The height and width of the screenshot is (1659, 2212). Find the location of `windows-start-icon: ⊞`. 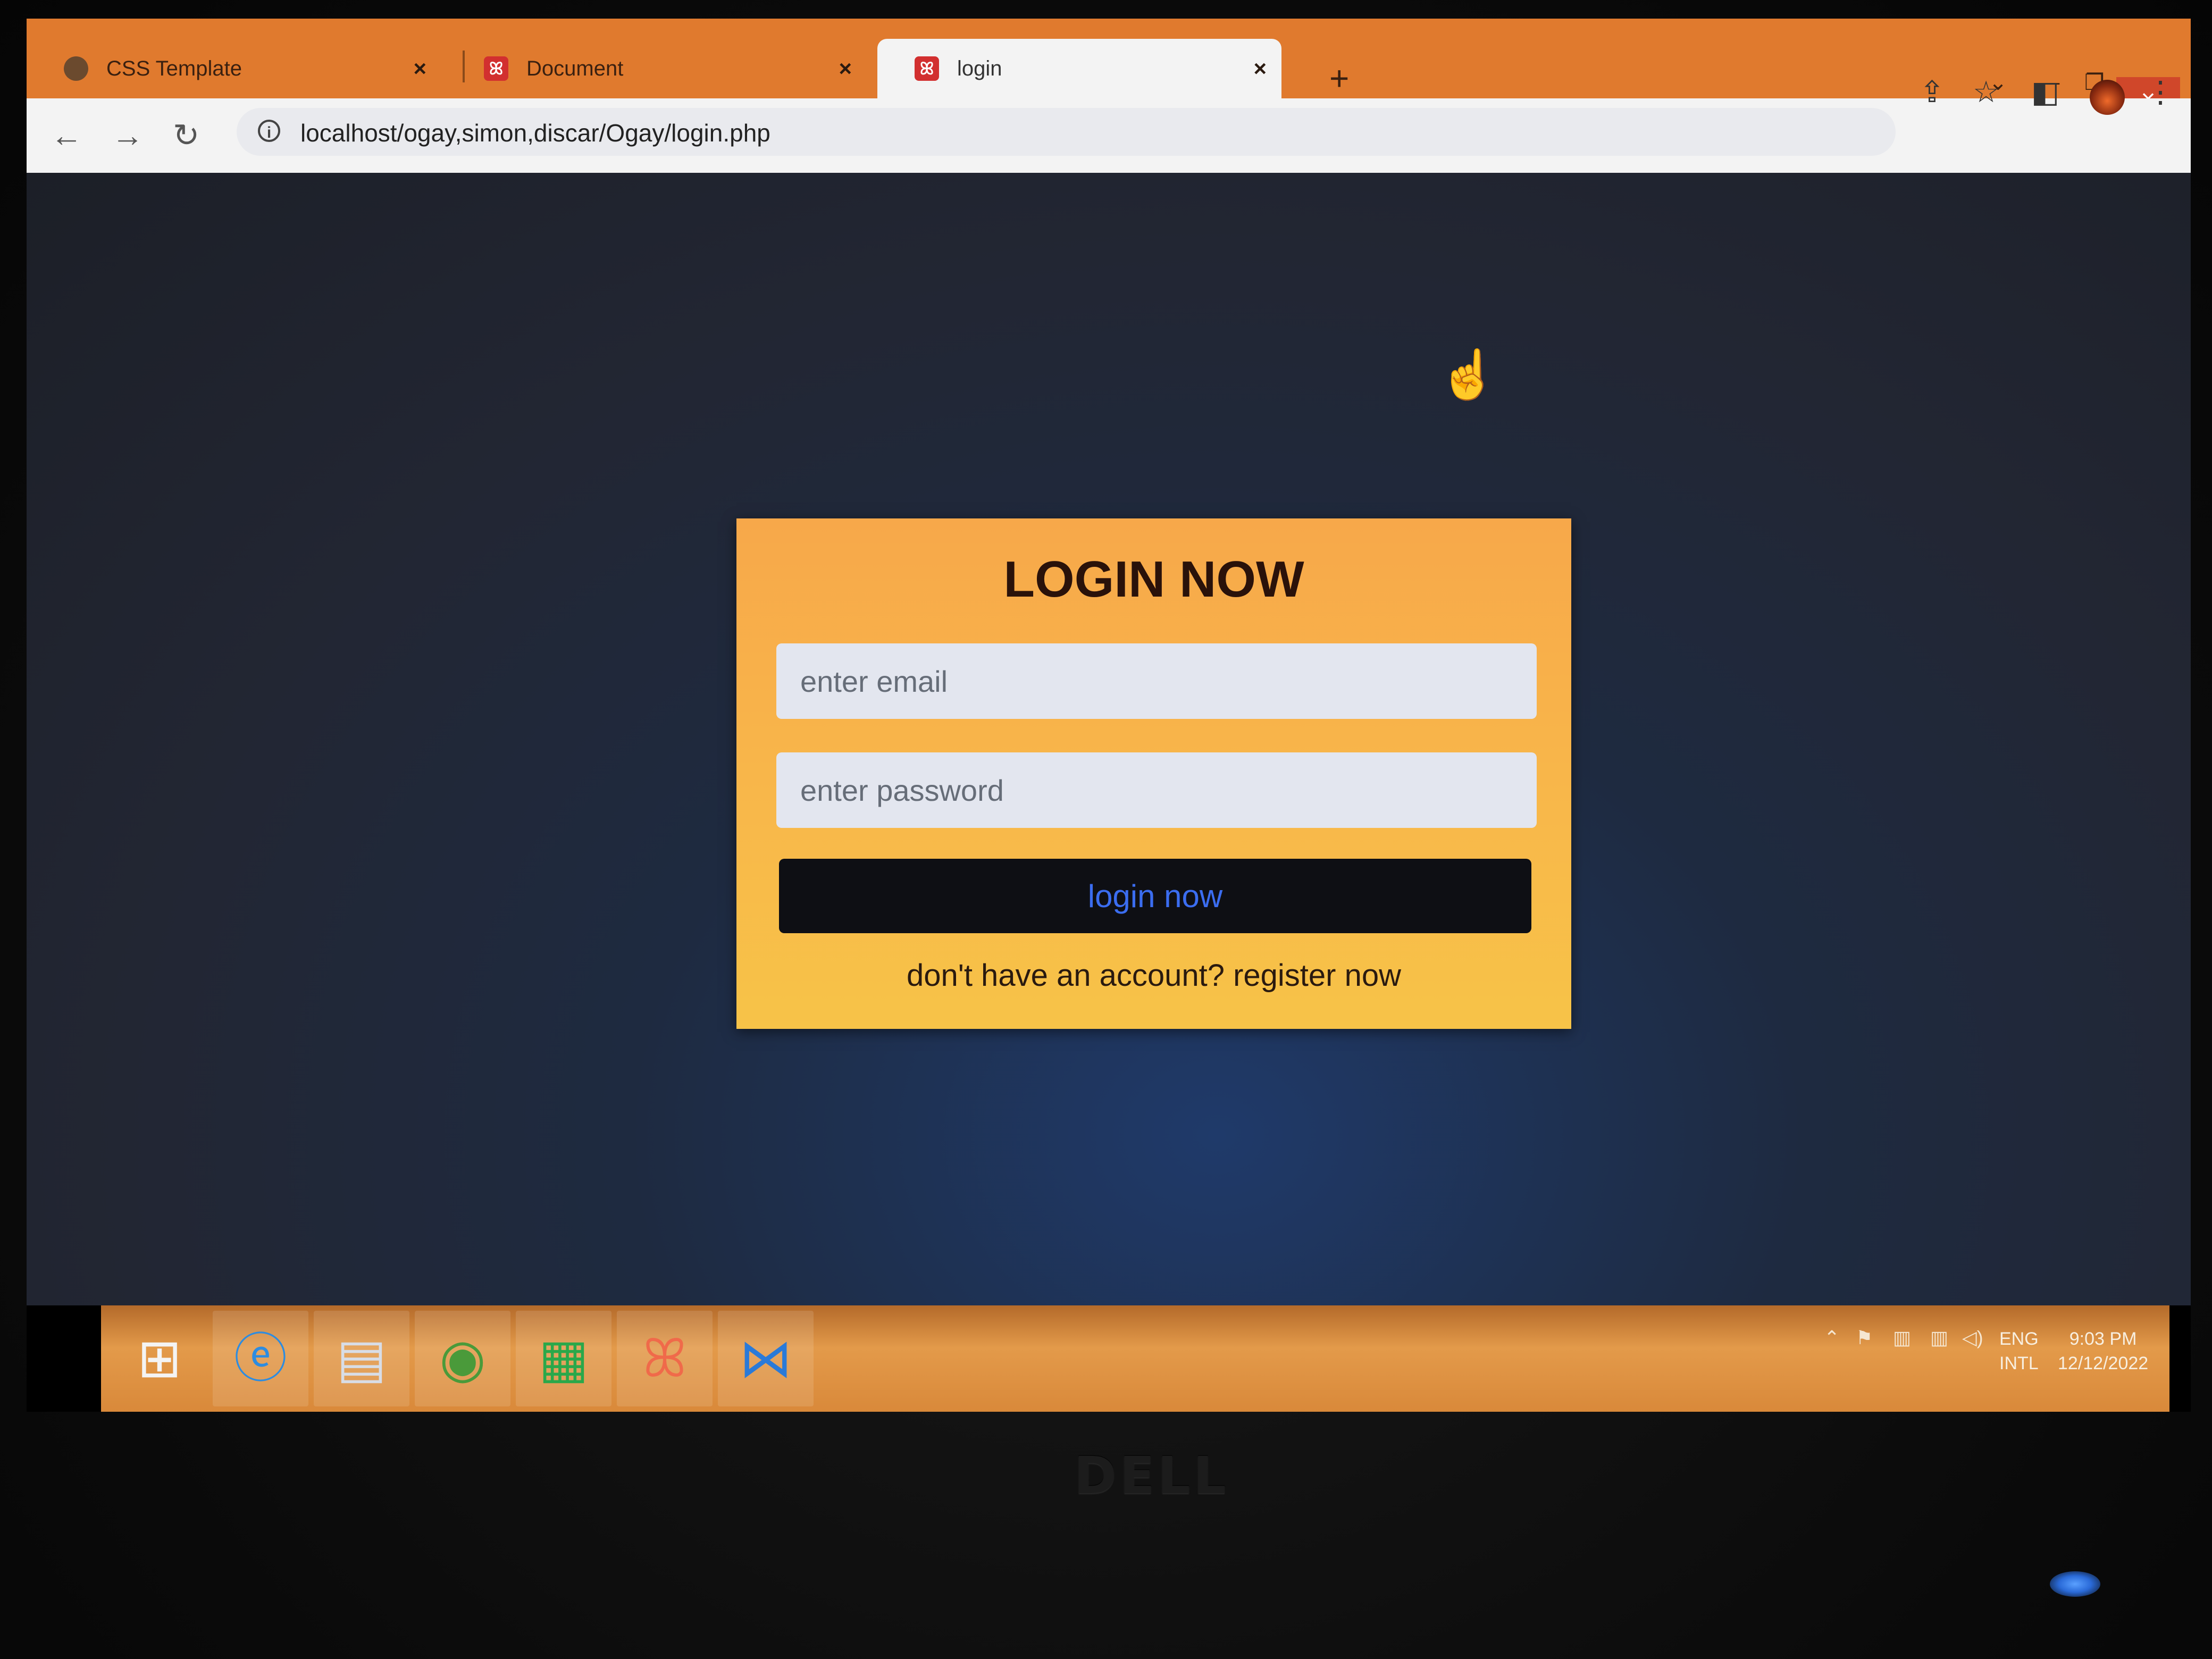

windows-start-icon: ⊞ is located at coordinates (159, 1358).